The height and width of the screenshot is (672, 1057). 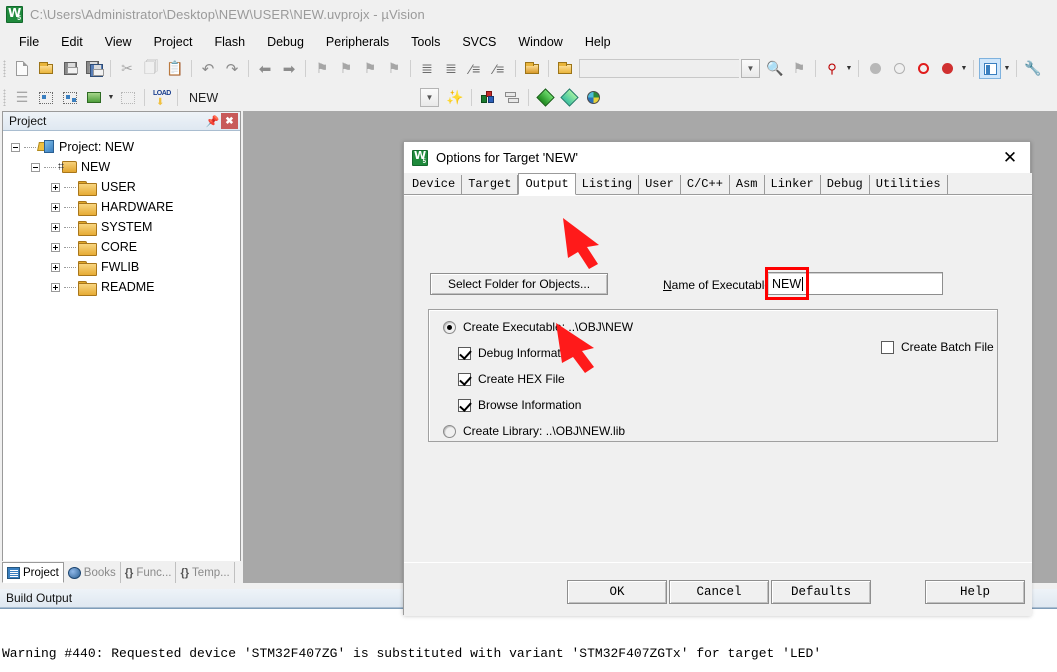 What do you see at coordinates (617, 592) in the screenshot?
I see `ok-button: OK` at bounding box center [617, 592].